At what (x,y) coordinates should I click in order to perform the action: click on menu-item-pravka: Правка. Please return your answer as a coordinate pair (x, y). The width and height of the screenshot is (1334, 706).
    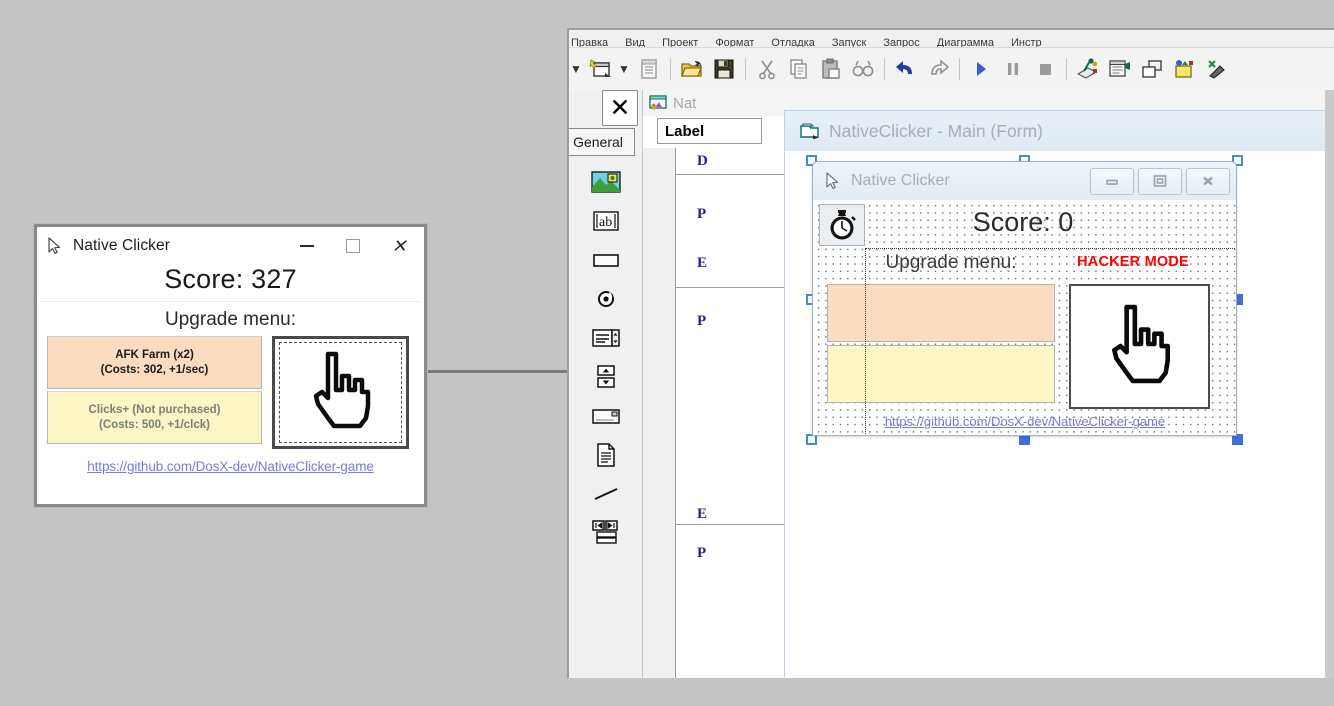
    Looking at the image, I should click on (589, 42).